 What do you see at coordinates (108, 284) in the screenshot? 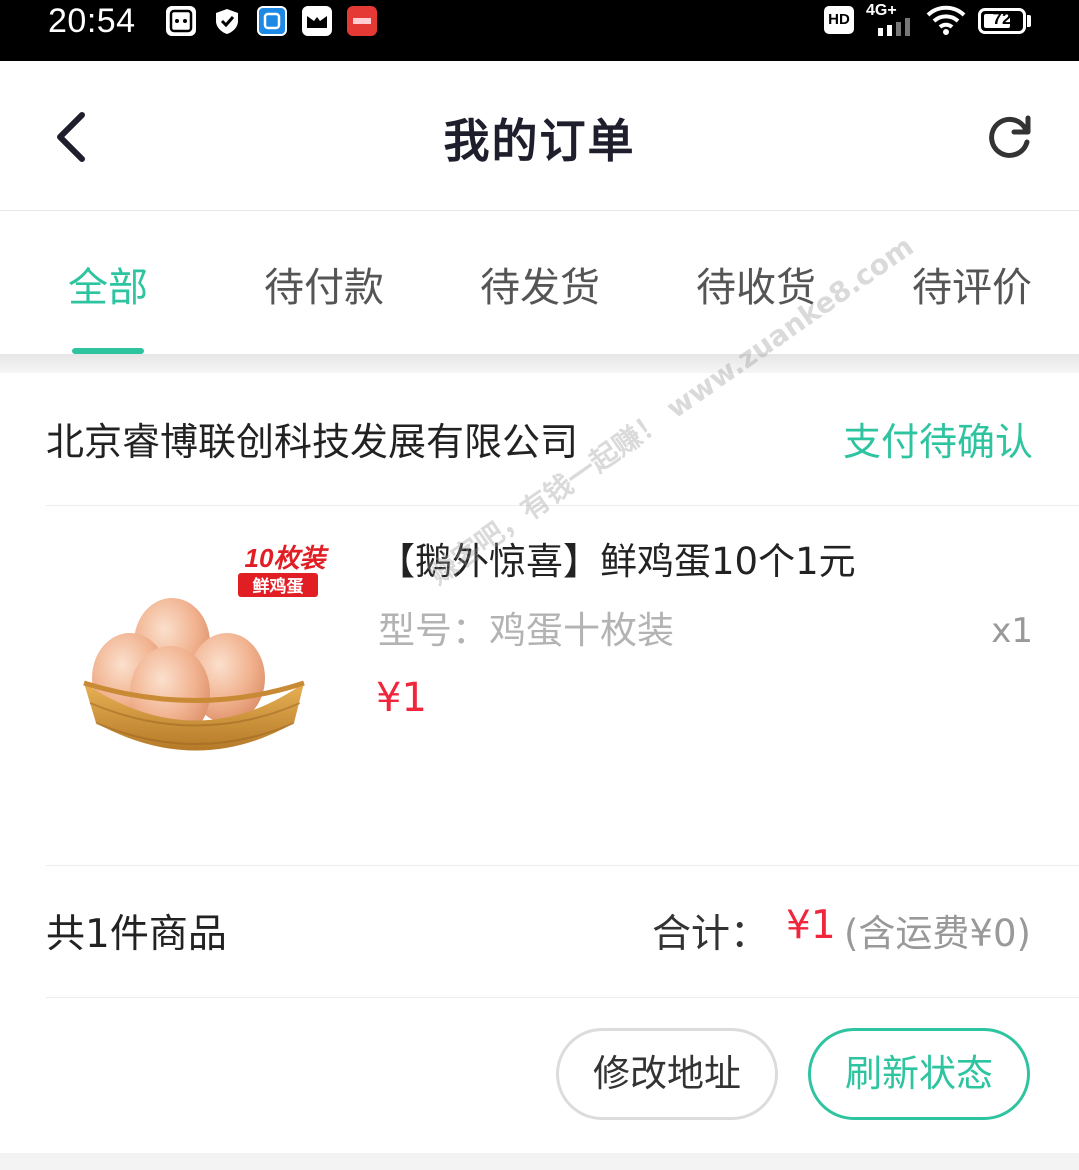
I see `tab-all: 全部` at bounding box center [108, 284].